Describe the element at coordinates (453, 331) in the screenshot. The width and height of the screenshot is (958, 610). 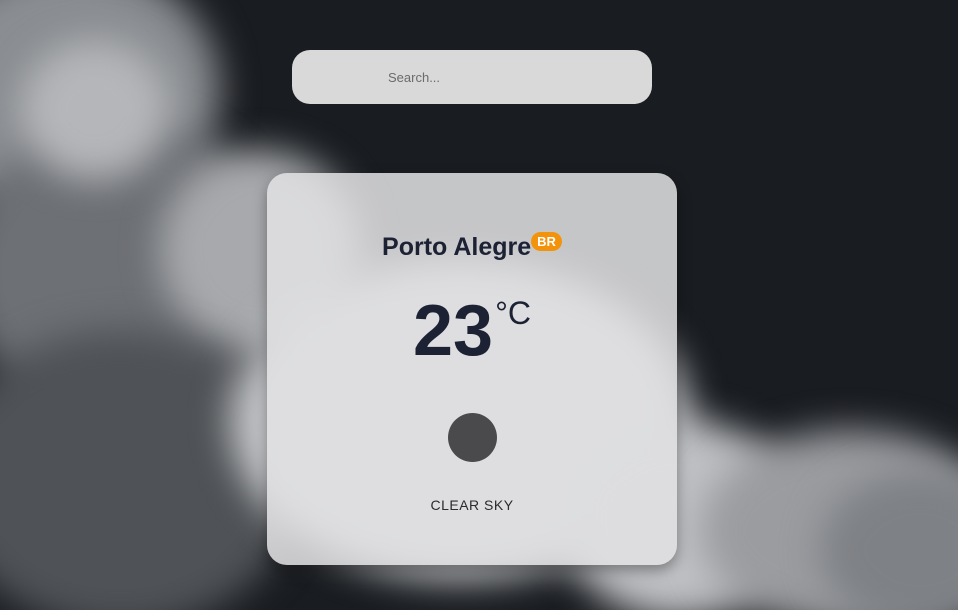
I see `temperature-value: 23` at that location.